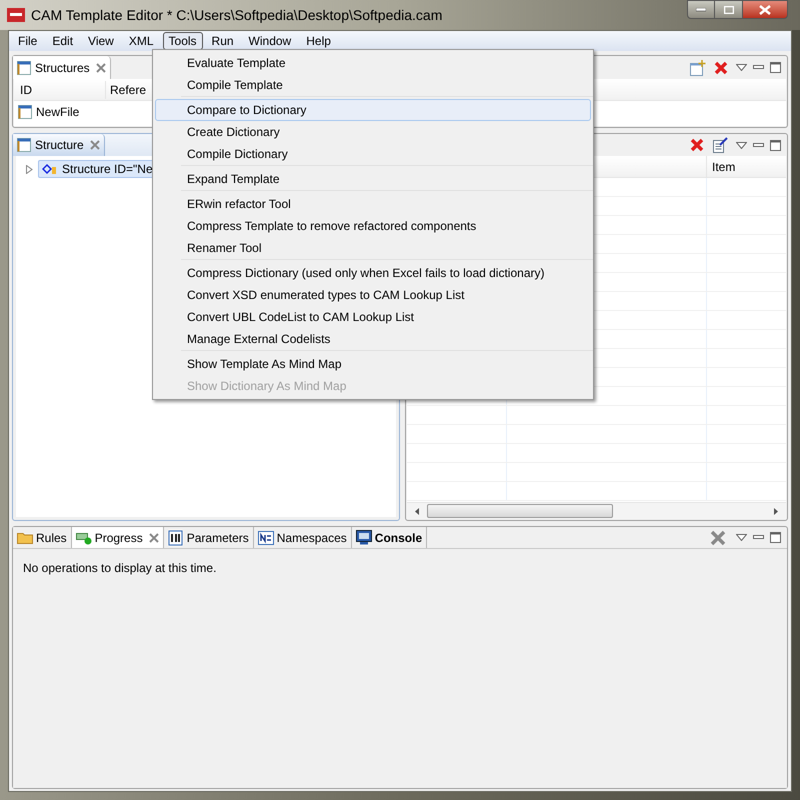 The width and height of the screenshot is (800, 800). I want to click on maximize-button, so click(728, 9).